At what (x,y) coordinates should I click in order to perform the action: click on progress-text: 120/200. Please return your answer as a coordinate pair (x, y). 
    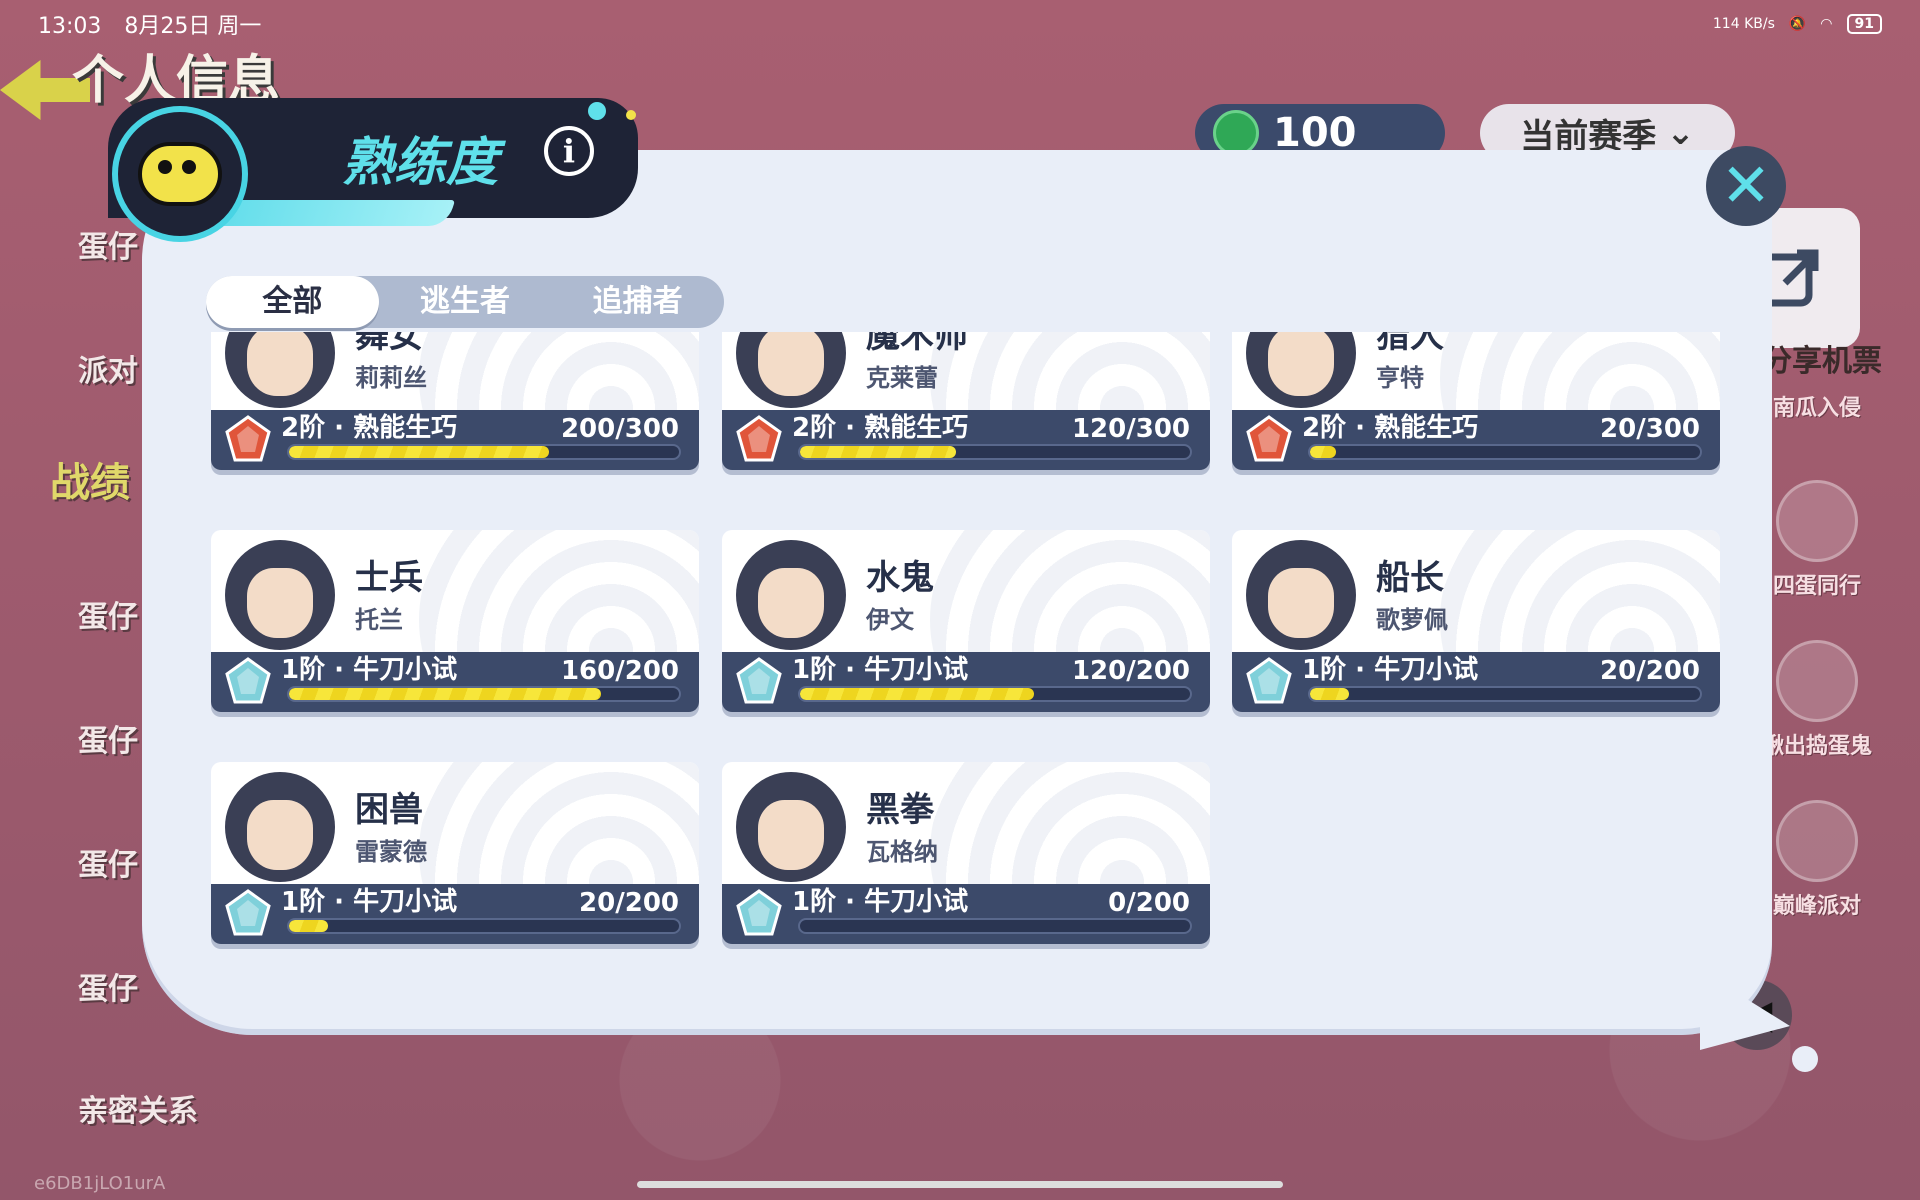
    Looking at the image, I should click on (1130, 671).